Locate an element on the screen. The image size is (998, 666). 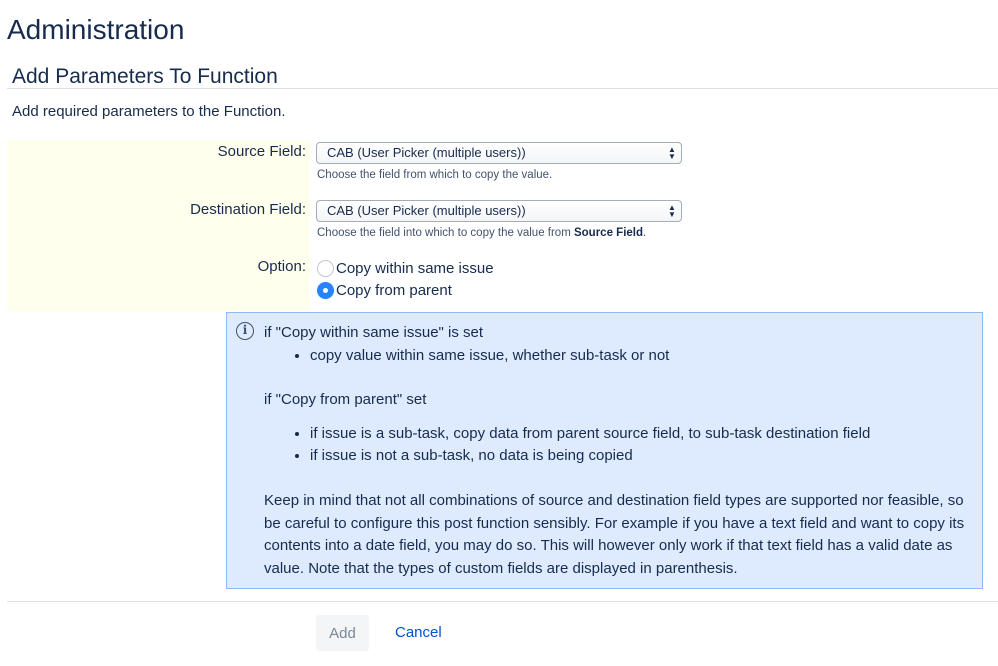
section-title: Add Parameters To Function is located at coordinates (145, 76).